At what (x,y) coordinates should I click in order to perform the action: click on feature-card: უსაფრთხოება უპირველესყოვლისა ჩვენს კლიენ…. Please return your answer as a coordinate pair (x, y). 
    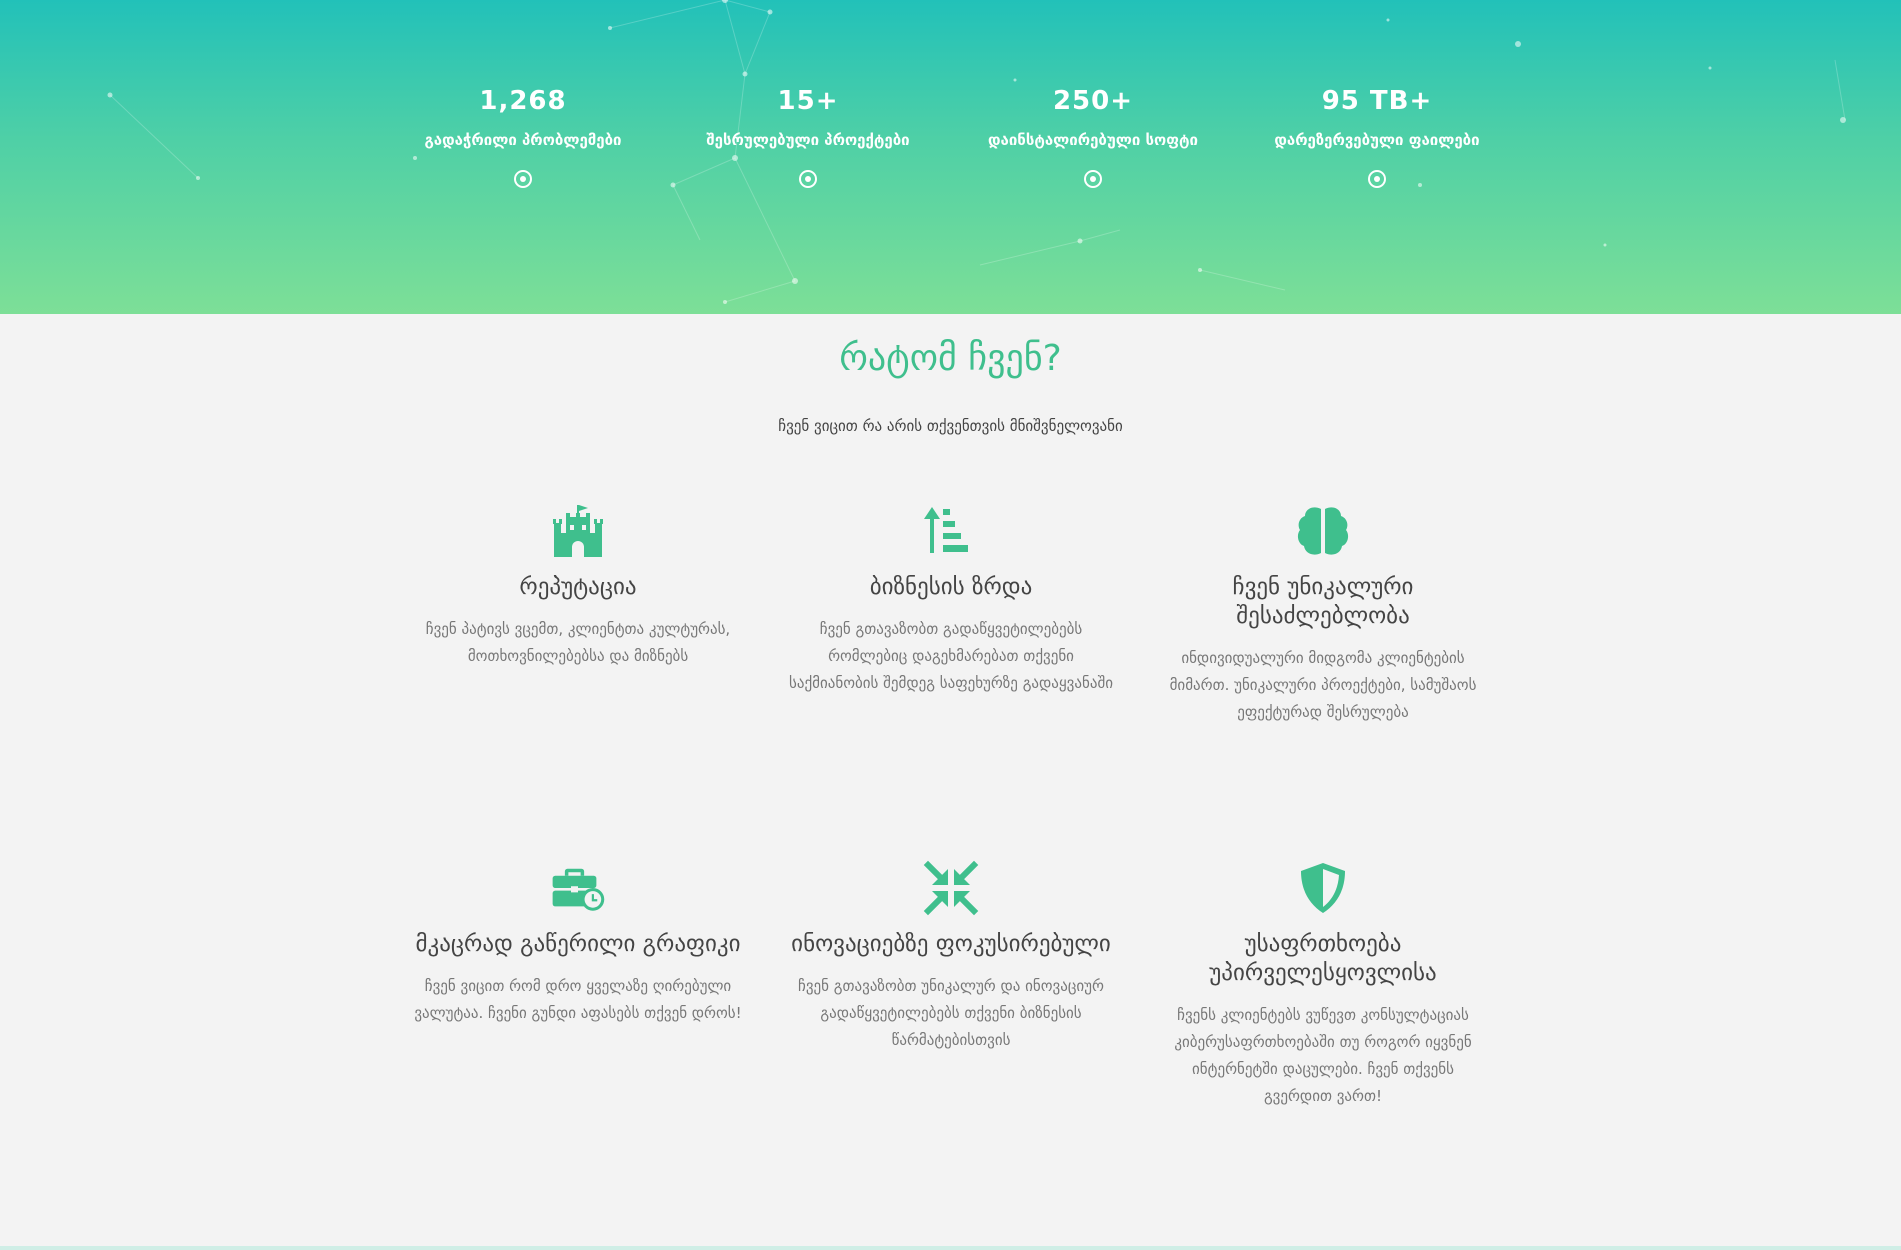
    Looking at the image, I should click on (1323, 985).